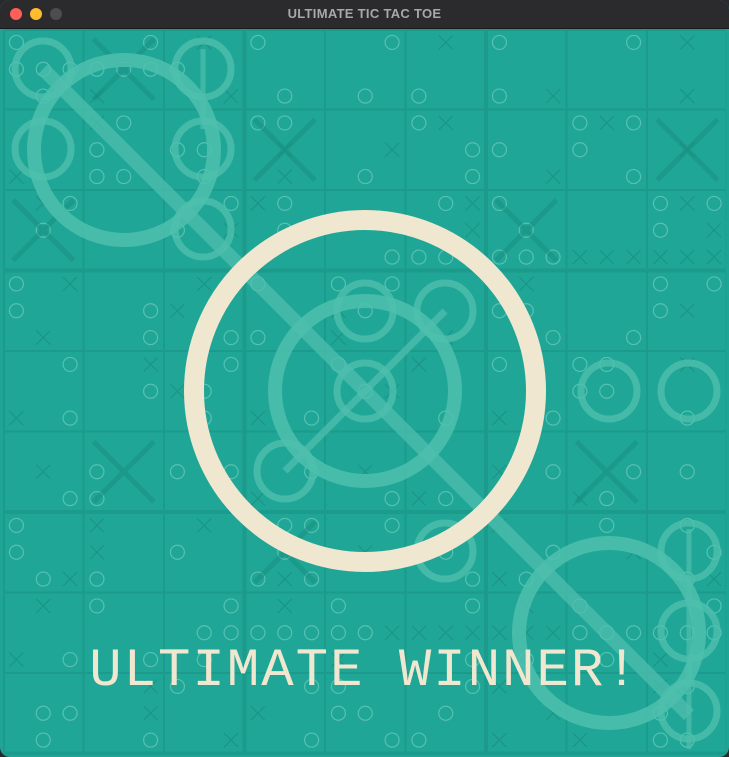 Image resolution: width=729 pixels, height=757 pixels. What do you see at coordinates (364, 671) in the screenshot?
I see `winner-message: ULTIMATE WINNER!` at bounding box center [364, 671].